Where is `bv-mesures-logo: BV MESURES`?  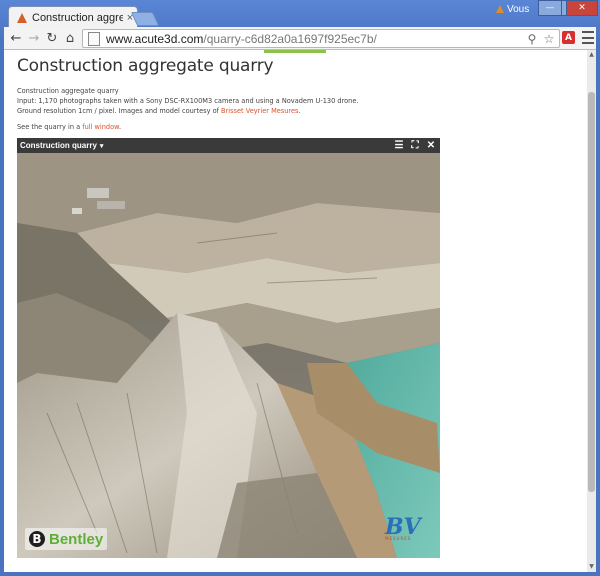
bv-mesures-logo: BV MESURES is located at coordinates (403, 532).